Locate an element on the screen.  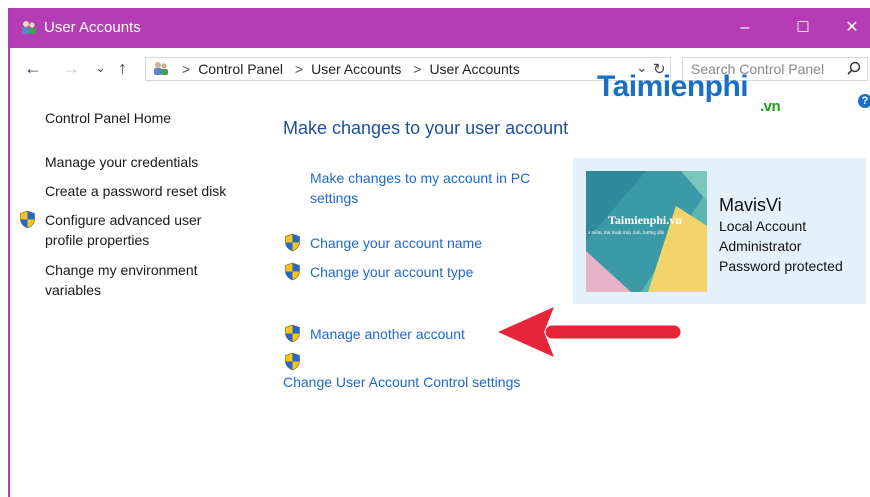
sidebar-item-label: Change my environment is located at coordinates (121, 270).